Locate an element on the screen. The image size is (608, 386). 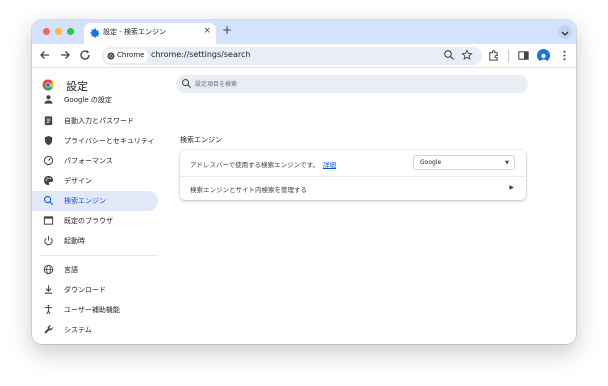
page-title: 設定 is located at coordinates (77, 86).